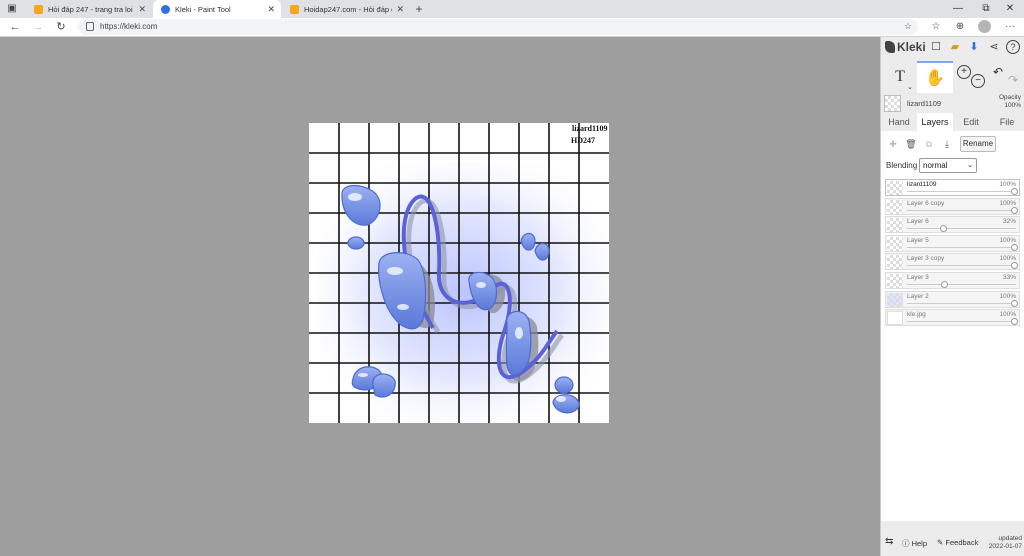 The image size is (1024, 556). I want to click on duplicate-layer-button: ⧉, so click(929, 144).